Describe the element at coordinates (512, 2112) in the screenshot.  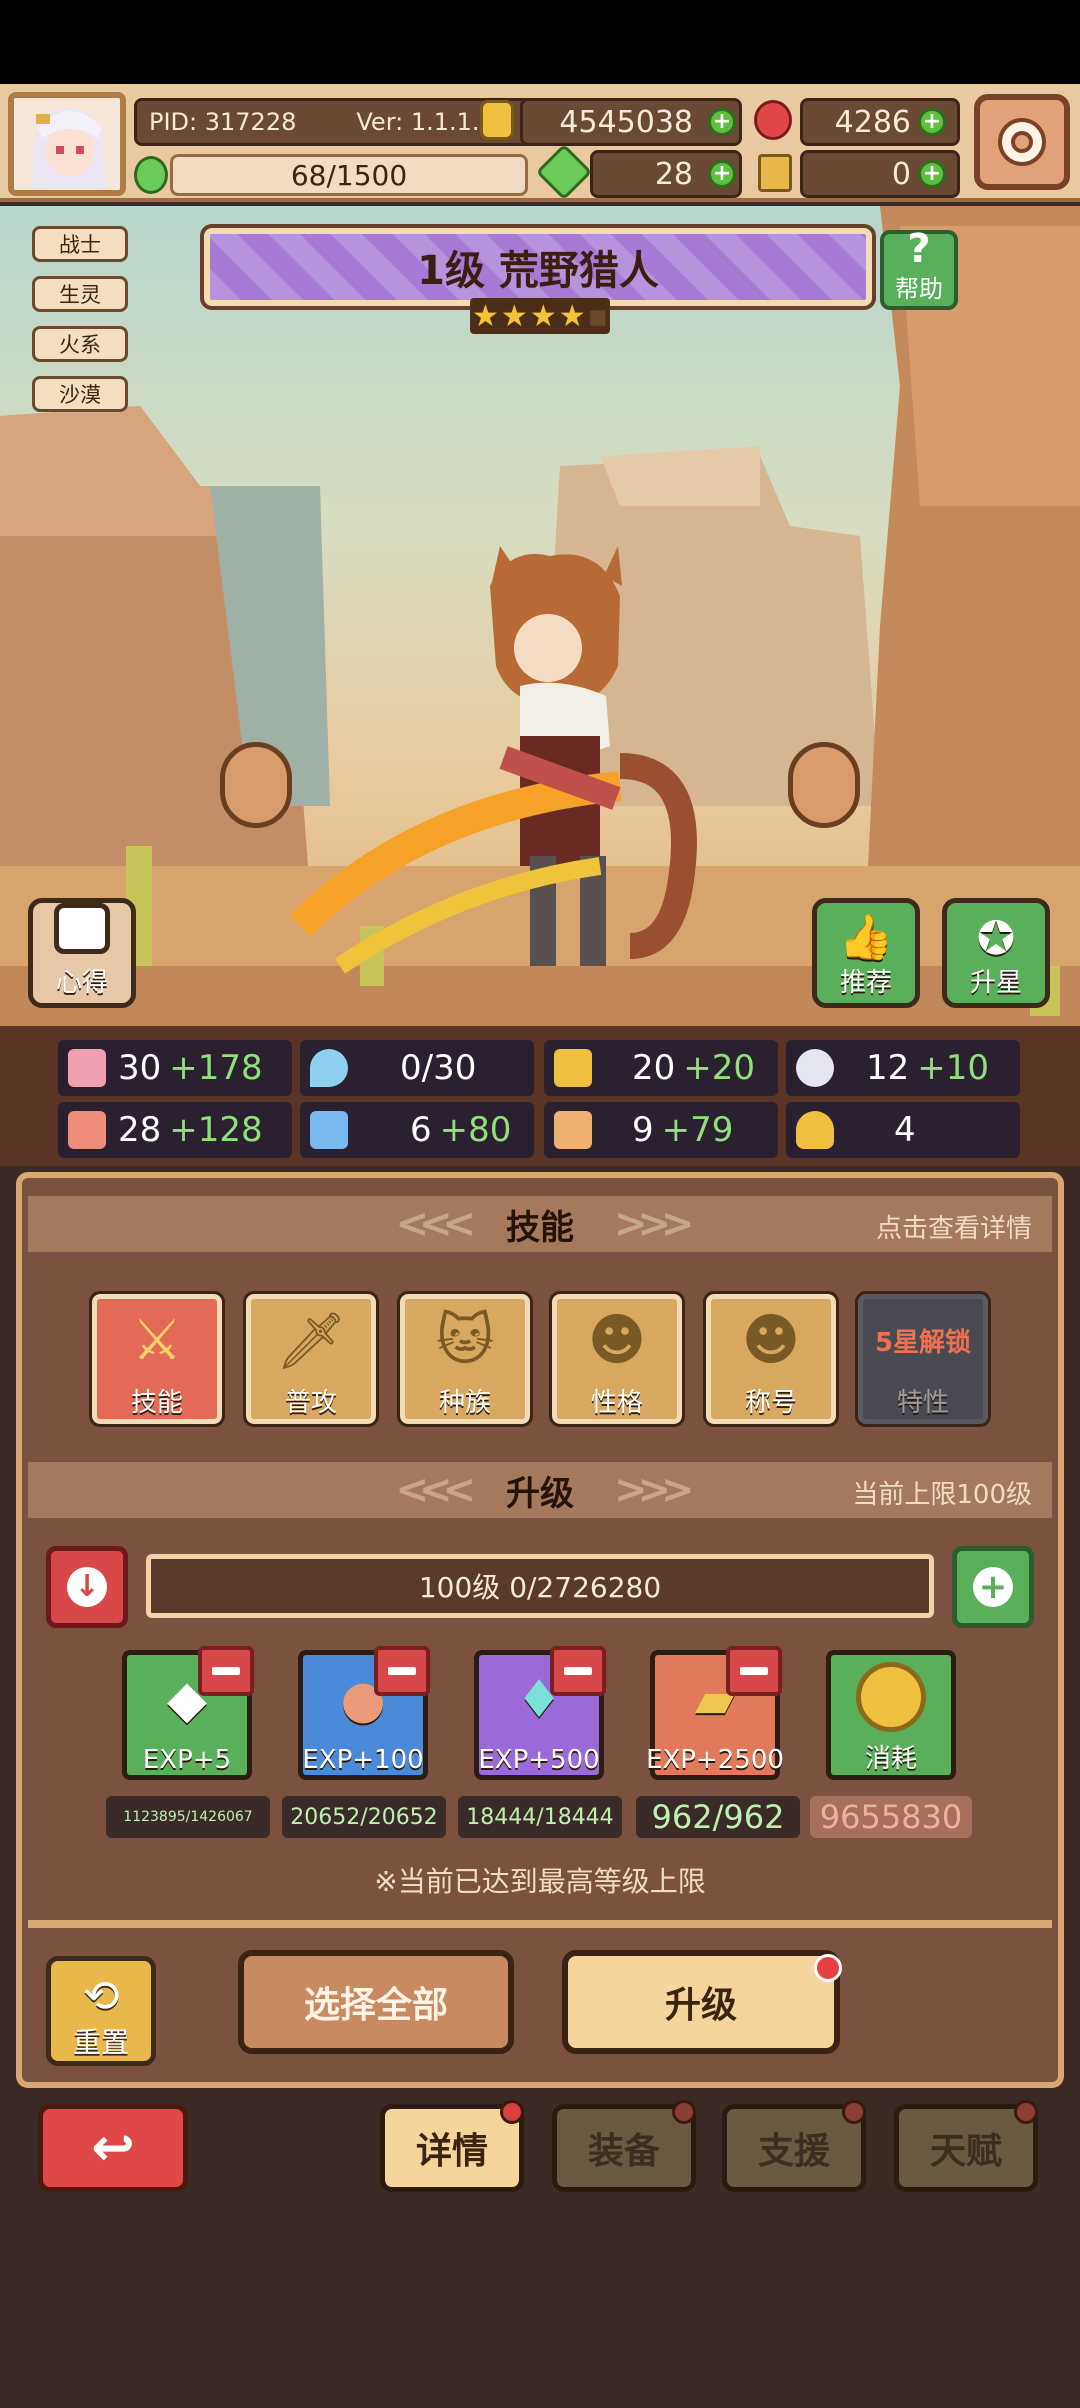
I see `tab-details-alert-dot` at that location.